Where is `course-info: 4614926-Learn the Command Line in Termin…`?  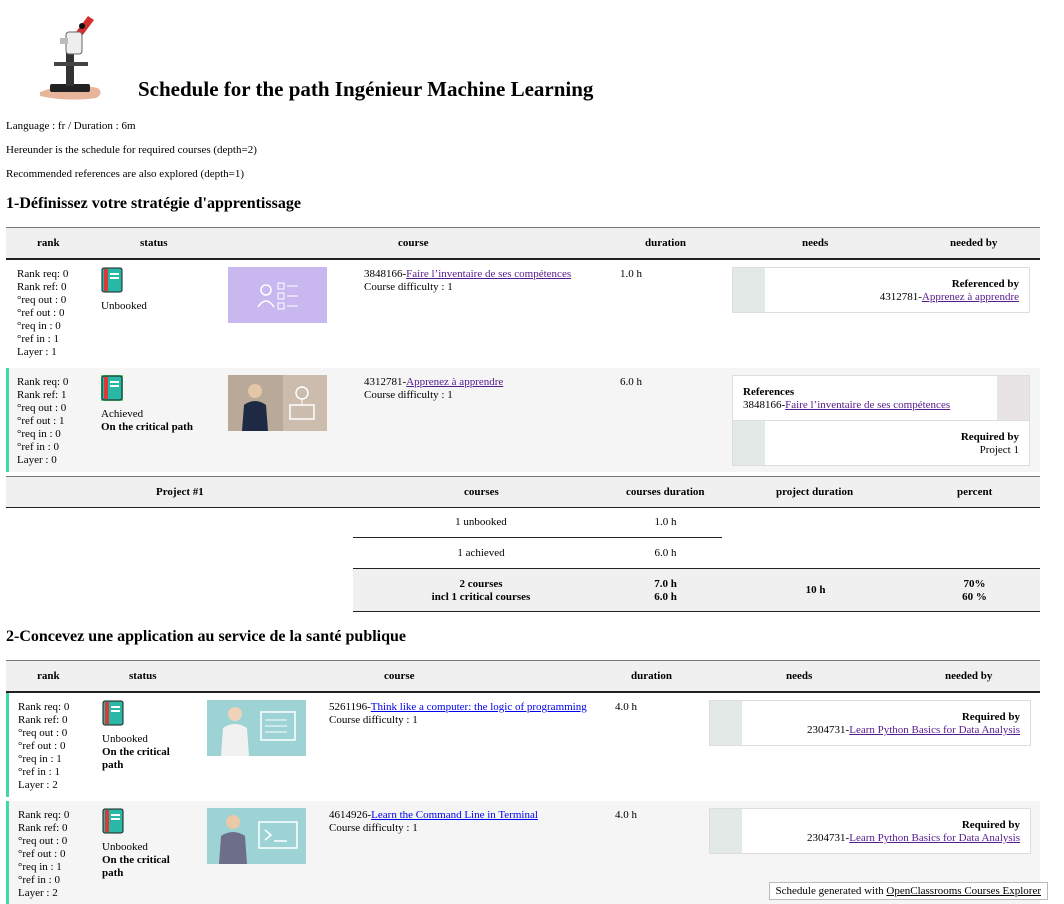
course-info: 4614926-Learn the Command Line in Termin… is located at coordinates (433, 821).